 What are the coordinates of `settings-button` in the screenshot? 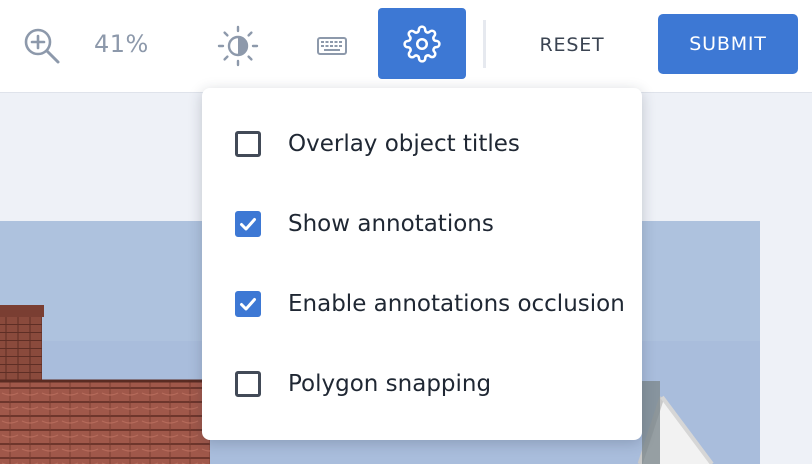 It's located at (422, 43).